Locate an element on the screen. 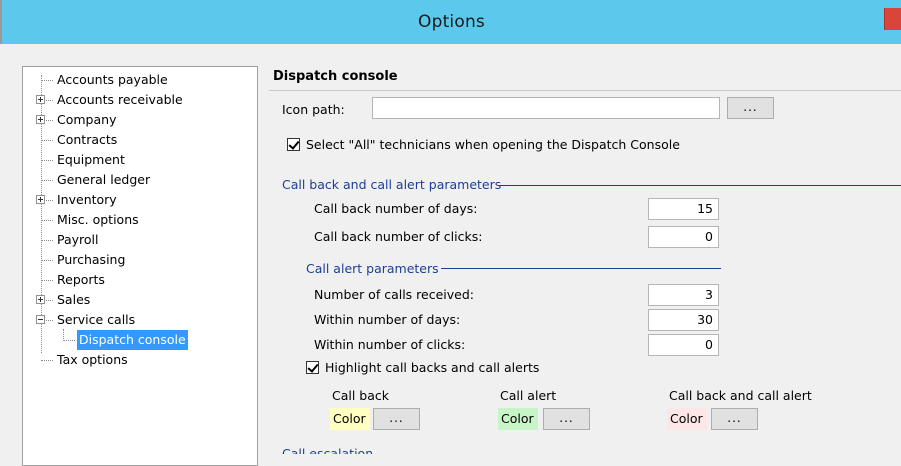 This screenshot has width=901, height=466. callback-clicks-label: Call back number of clicks: is located at coordinates (398, 236).